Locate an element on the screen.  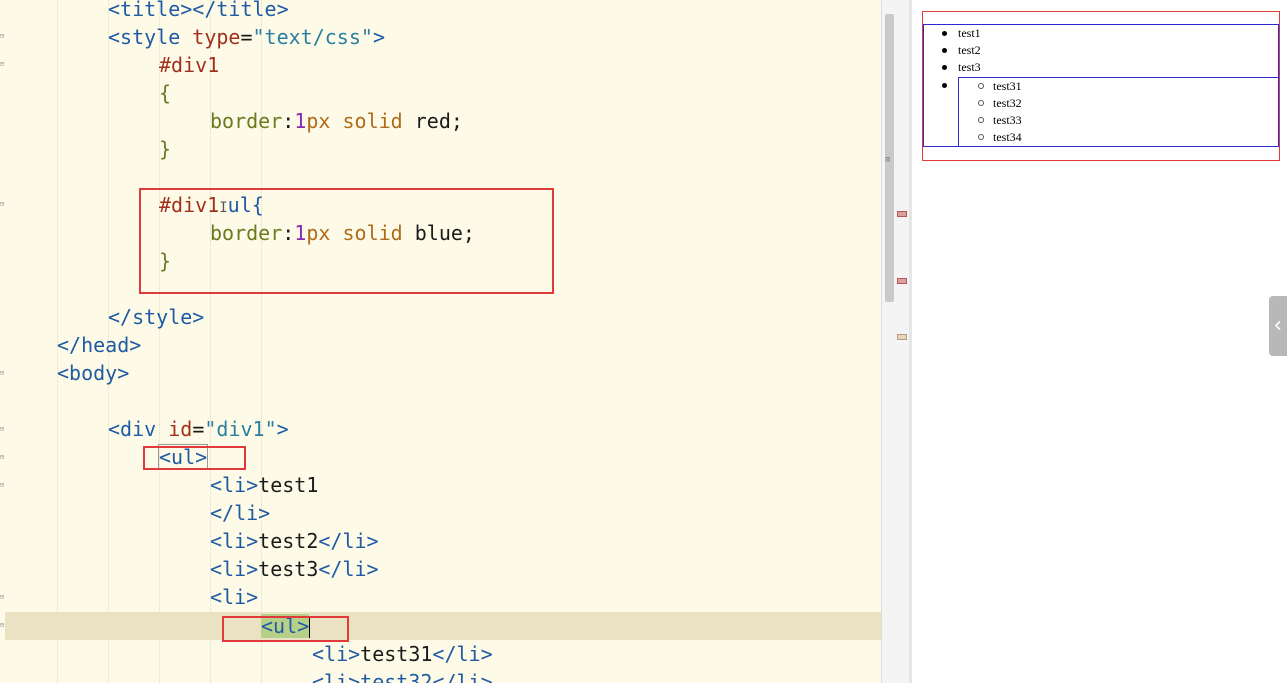
code-line: <li> is located at coordinates (234, 597).